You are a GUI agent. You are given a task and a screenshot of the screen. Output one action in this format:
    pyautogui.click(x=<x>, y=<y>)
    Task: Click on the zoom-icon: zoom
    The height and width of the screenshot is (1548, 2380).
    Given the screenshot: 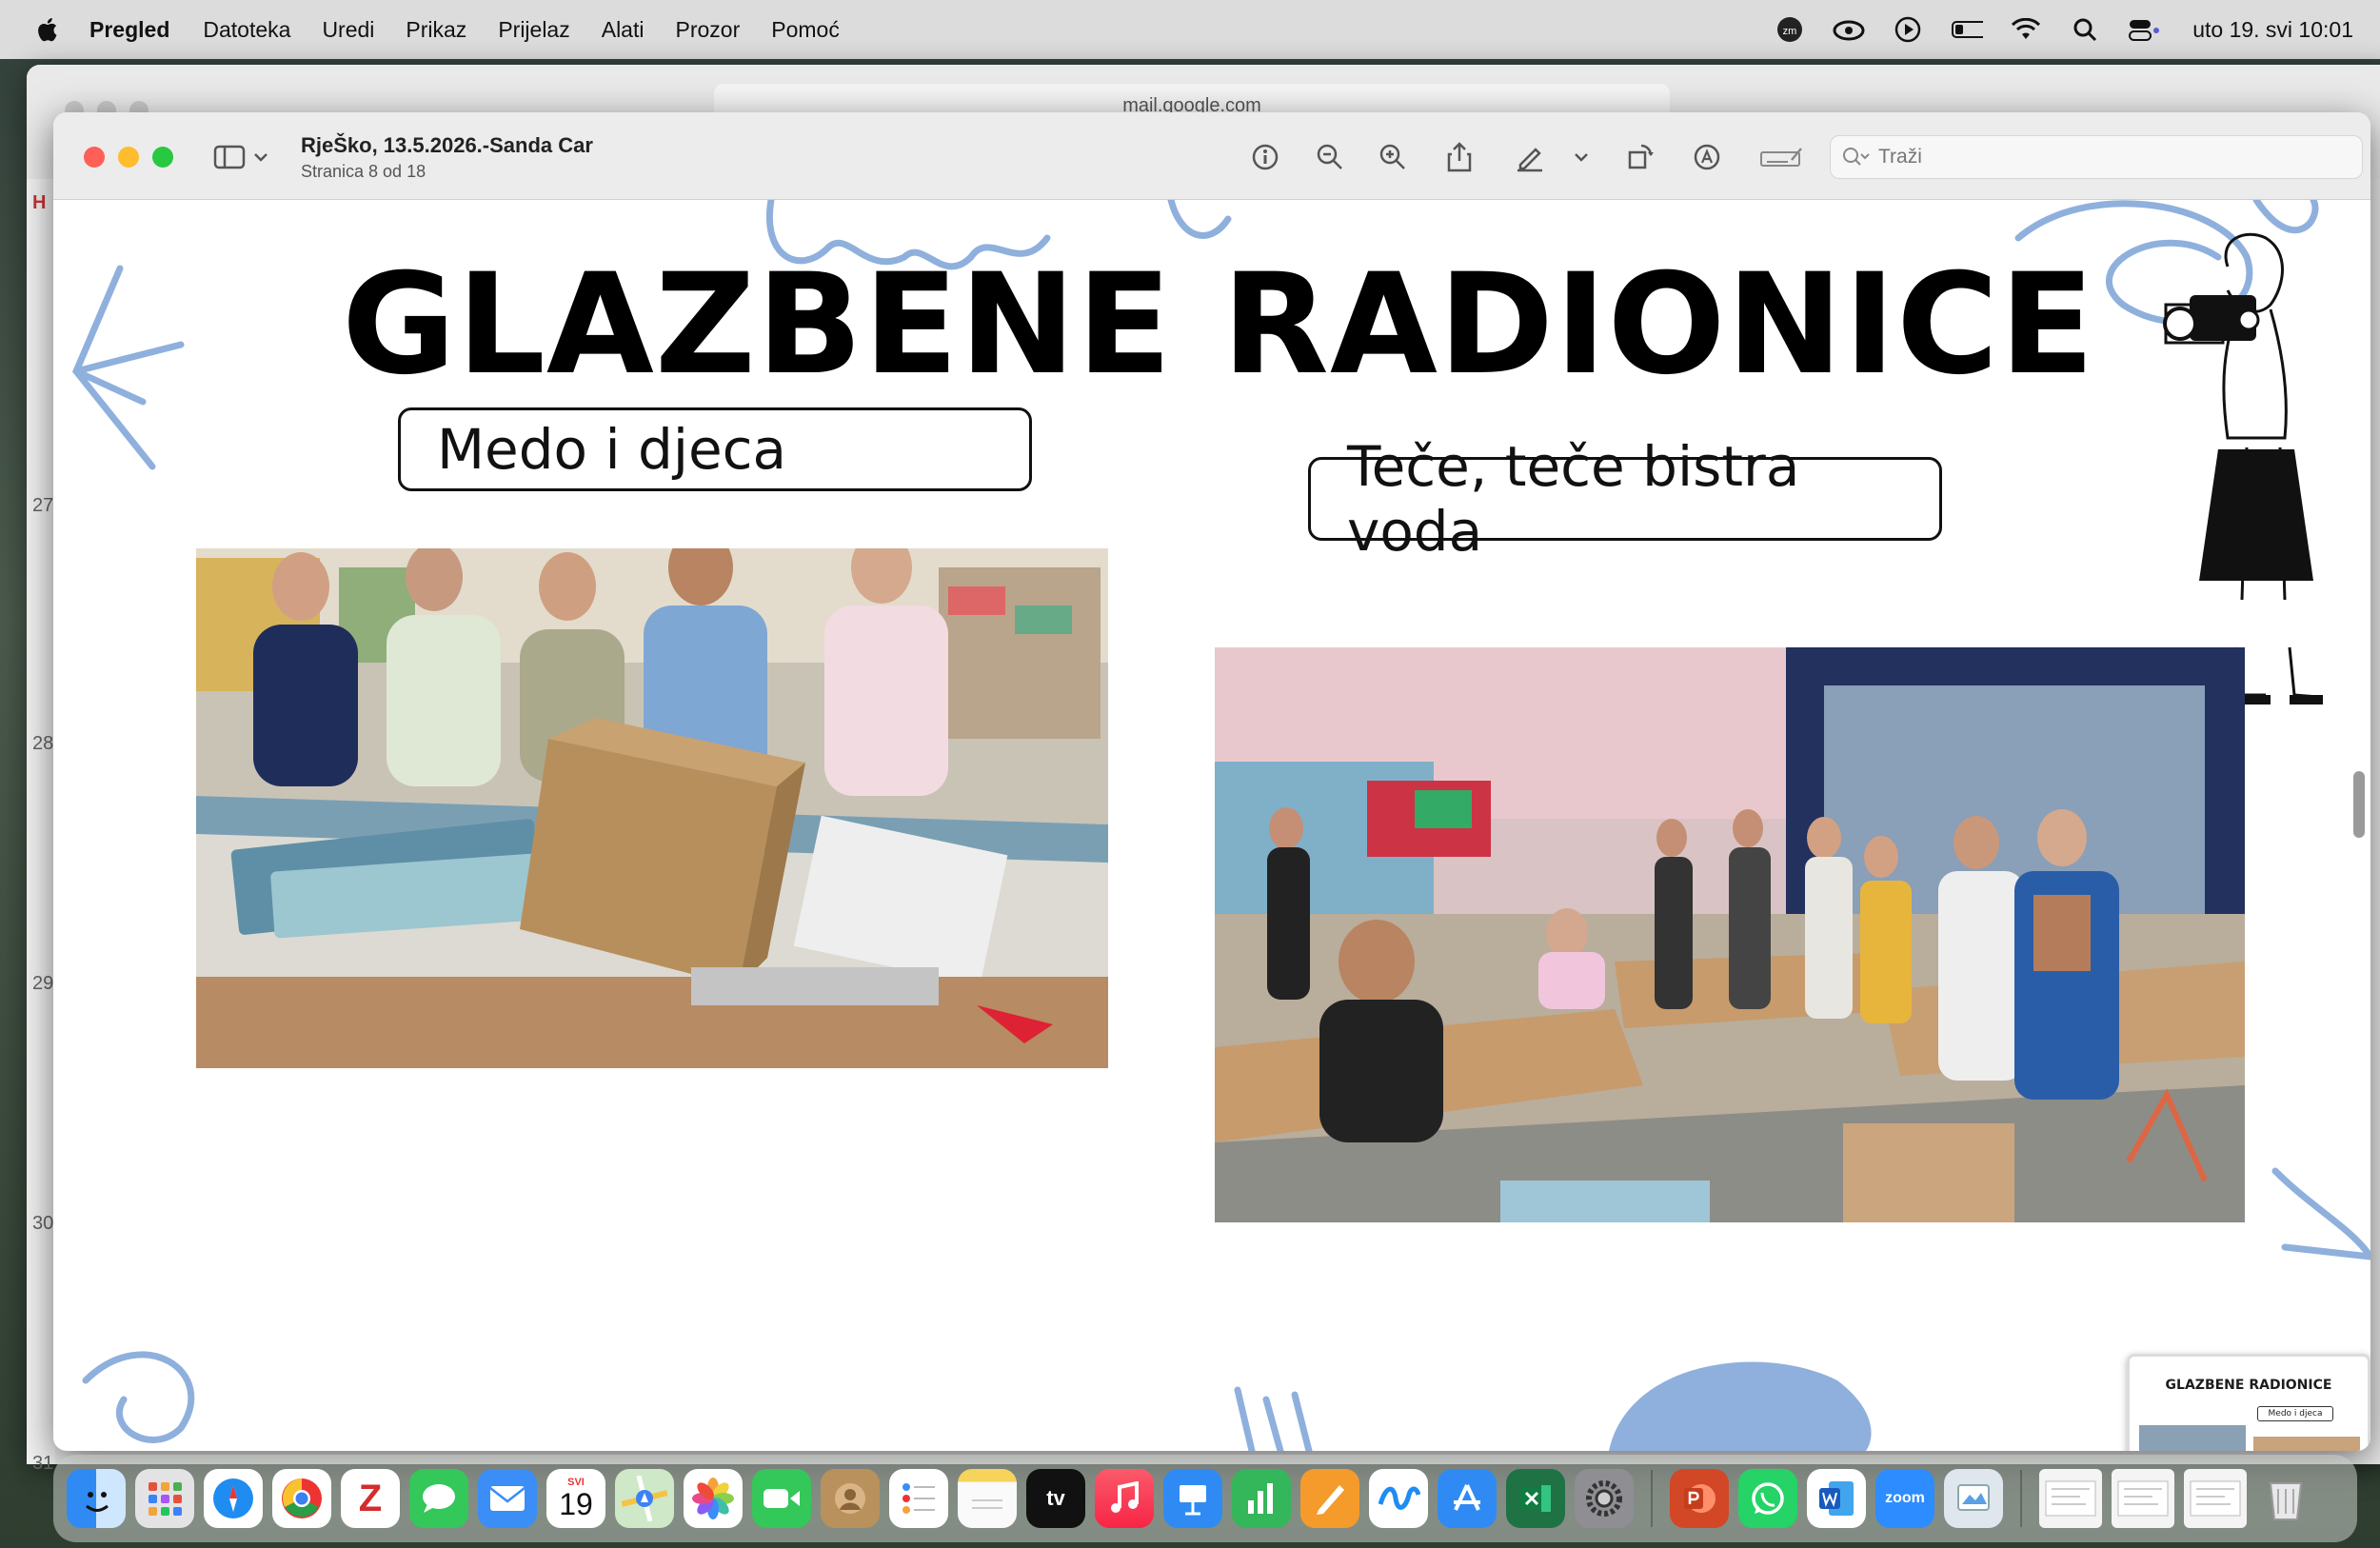 What is the action you would take?
    pyautogui.click(x=1904, y=1499)
    